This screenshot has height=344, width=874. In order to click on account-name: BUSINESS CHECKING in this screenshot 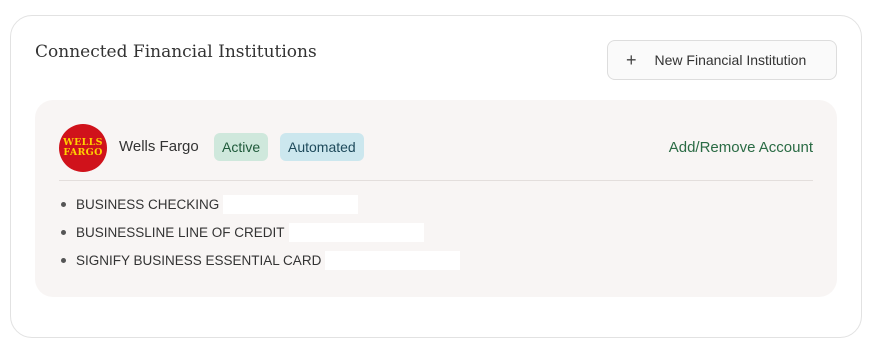, I will do `click(148, 204)`.